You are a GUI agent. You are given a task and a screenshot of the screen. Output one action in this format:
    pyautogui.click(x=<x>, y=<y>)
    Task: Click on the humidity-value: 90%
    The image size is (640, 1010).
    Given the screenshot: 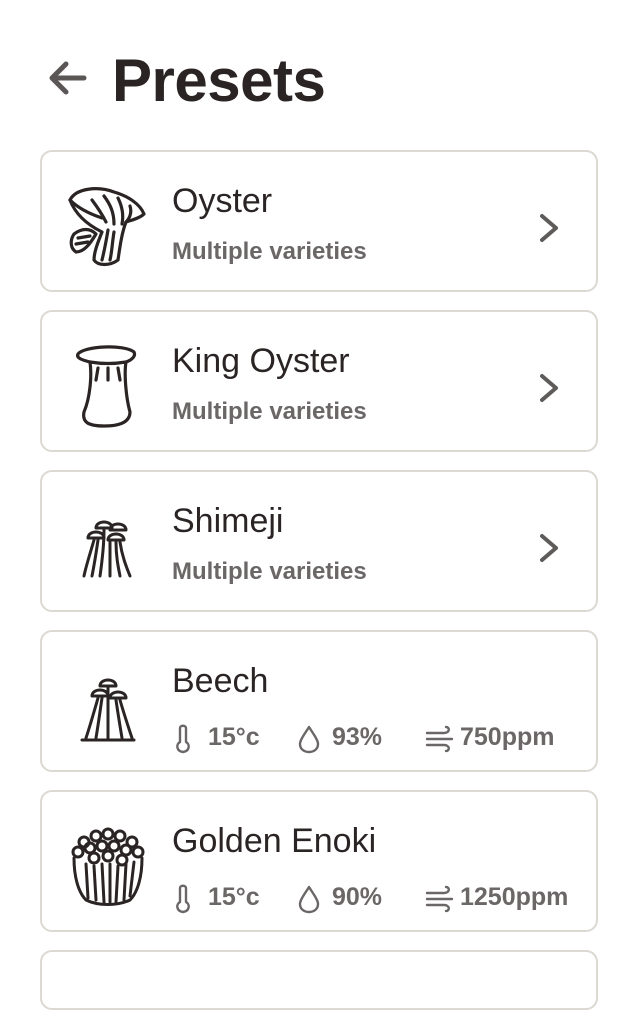 What is the action you would take?
    pyautogui.click(x=357, y=897)
    